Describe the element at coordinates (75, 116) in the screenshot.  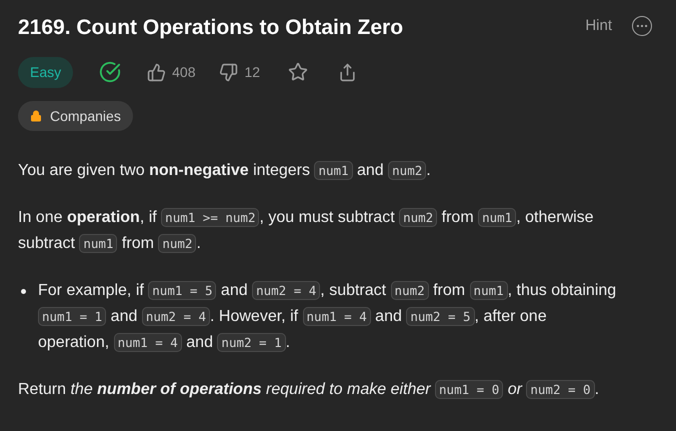
I see `companies-button: Companies` at that location.